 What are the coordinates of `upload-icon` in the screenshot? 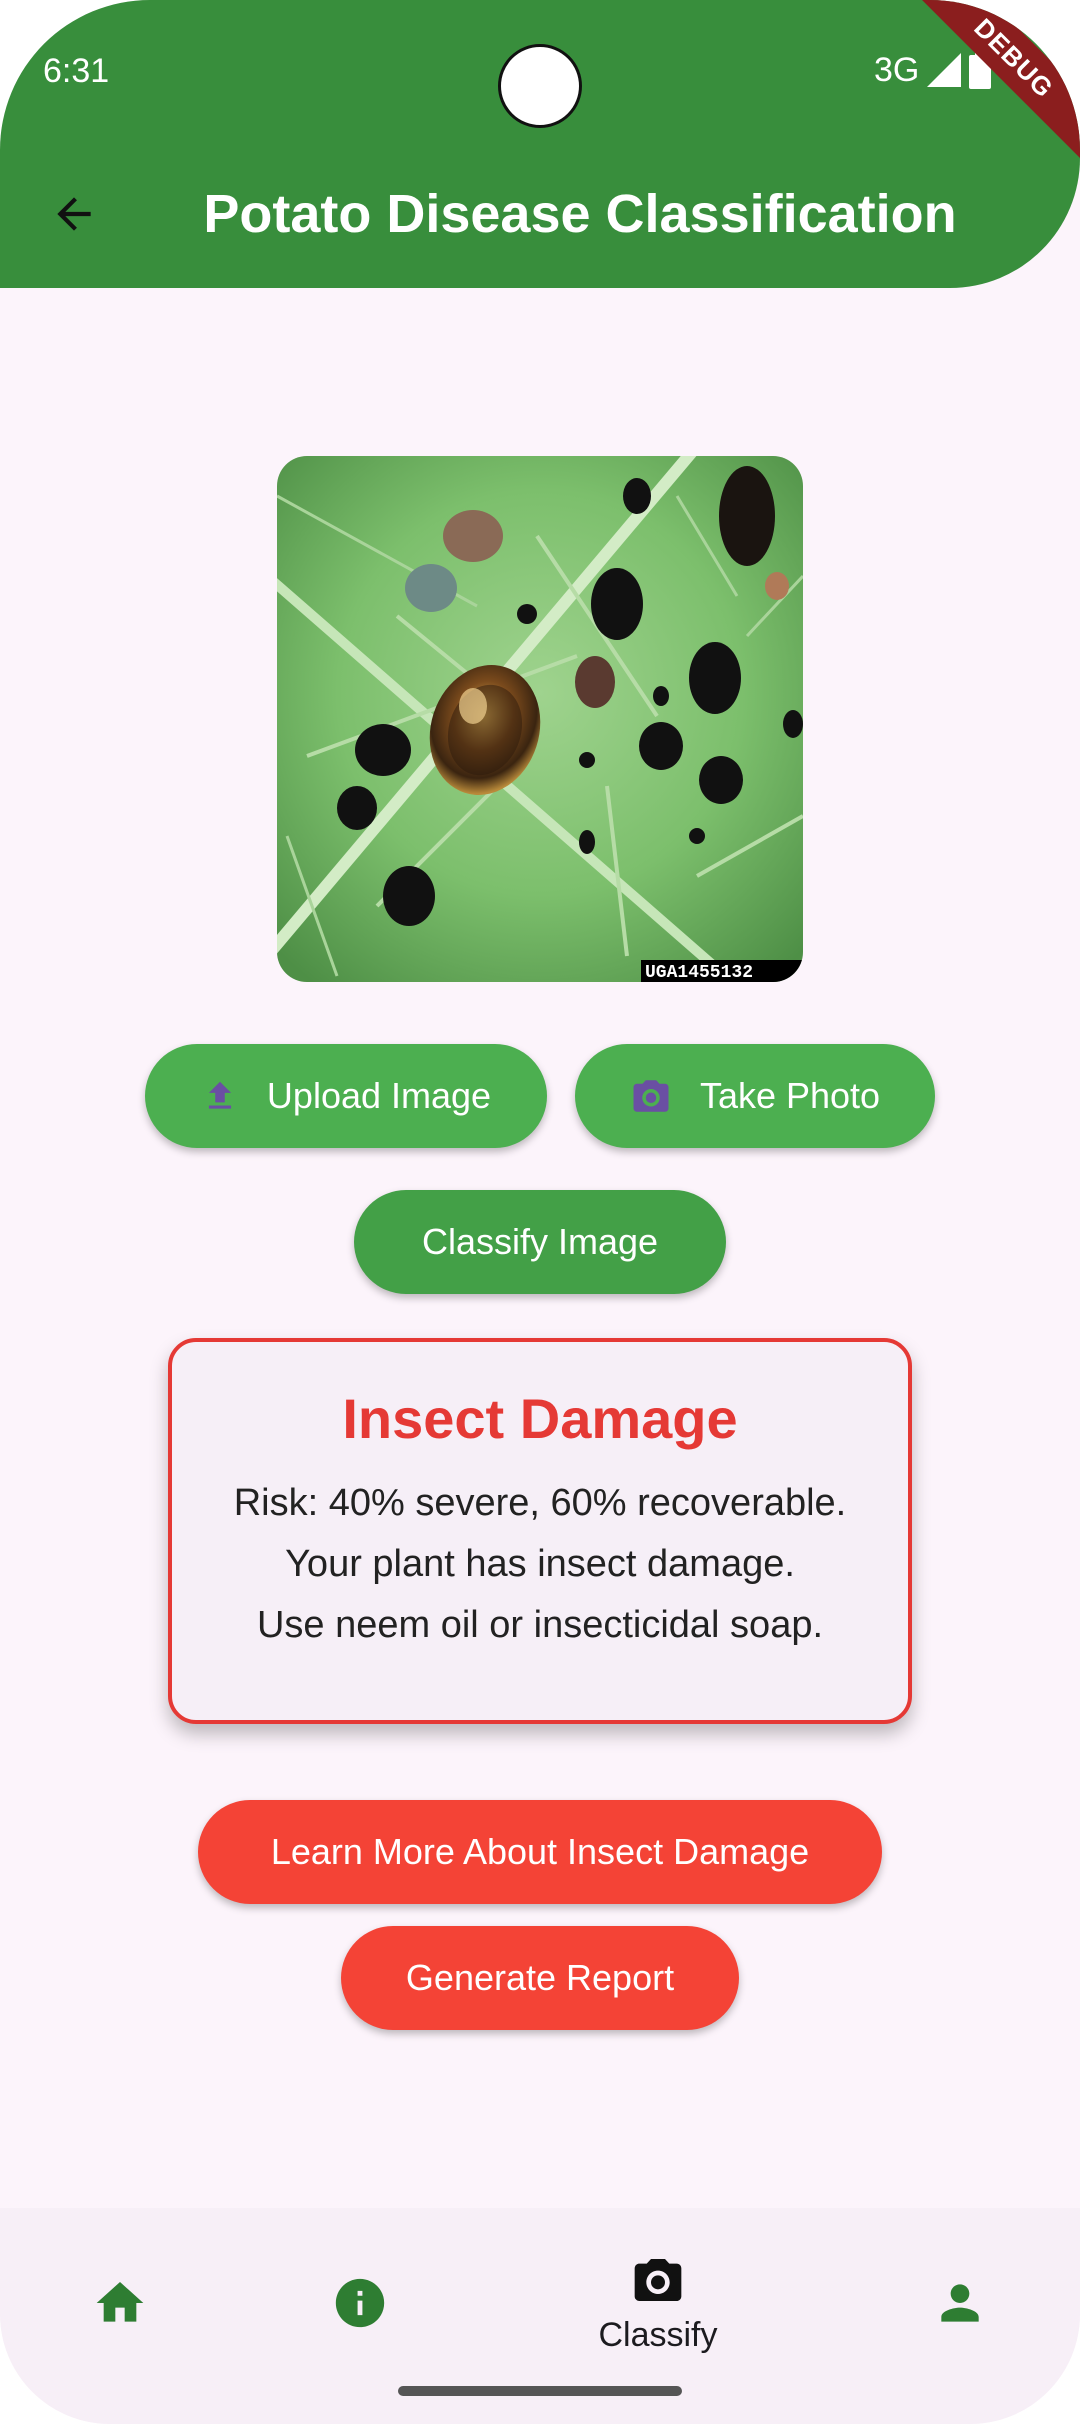 It's located at (220, 1095).